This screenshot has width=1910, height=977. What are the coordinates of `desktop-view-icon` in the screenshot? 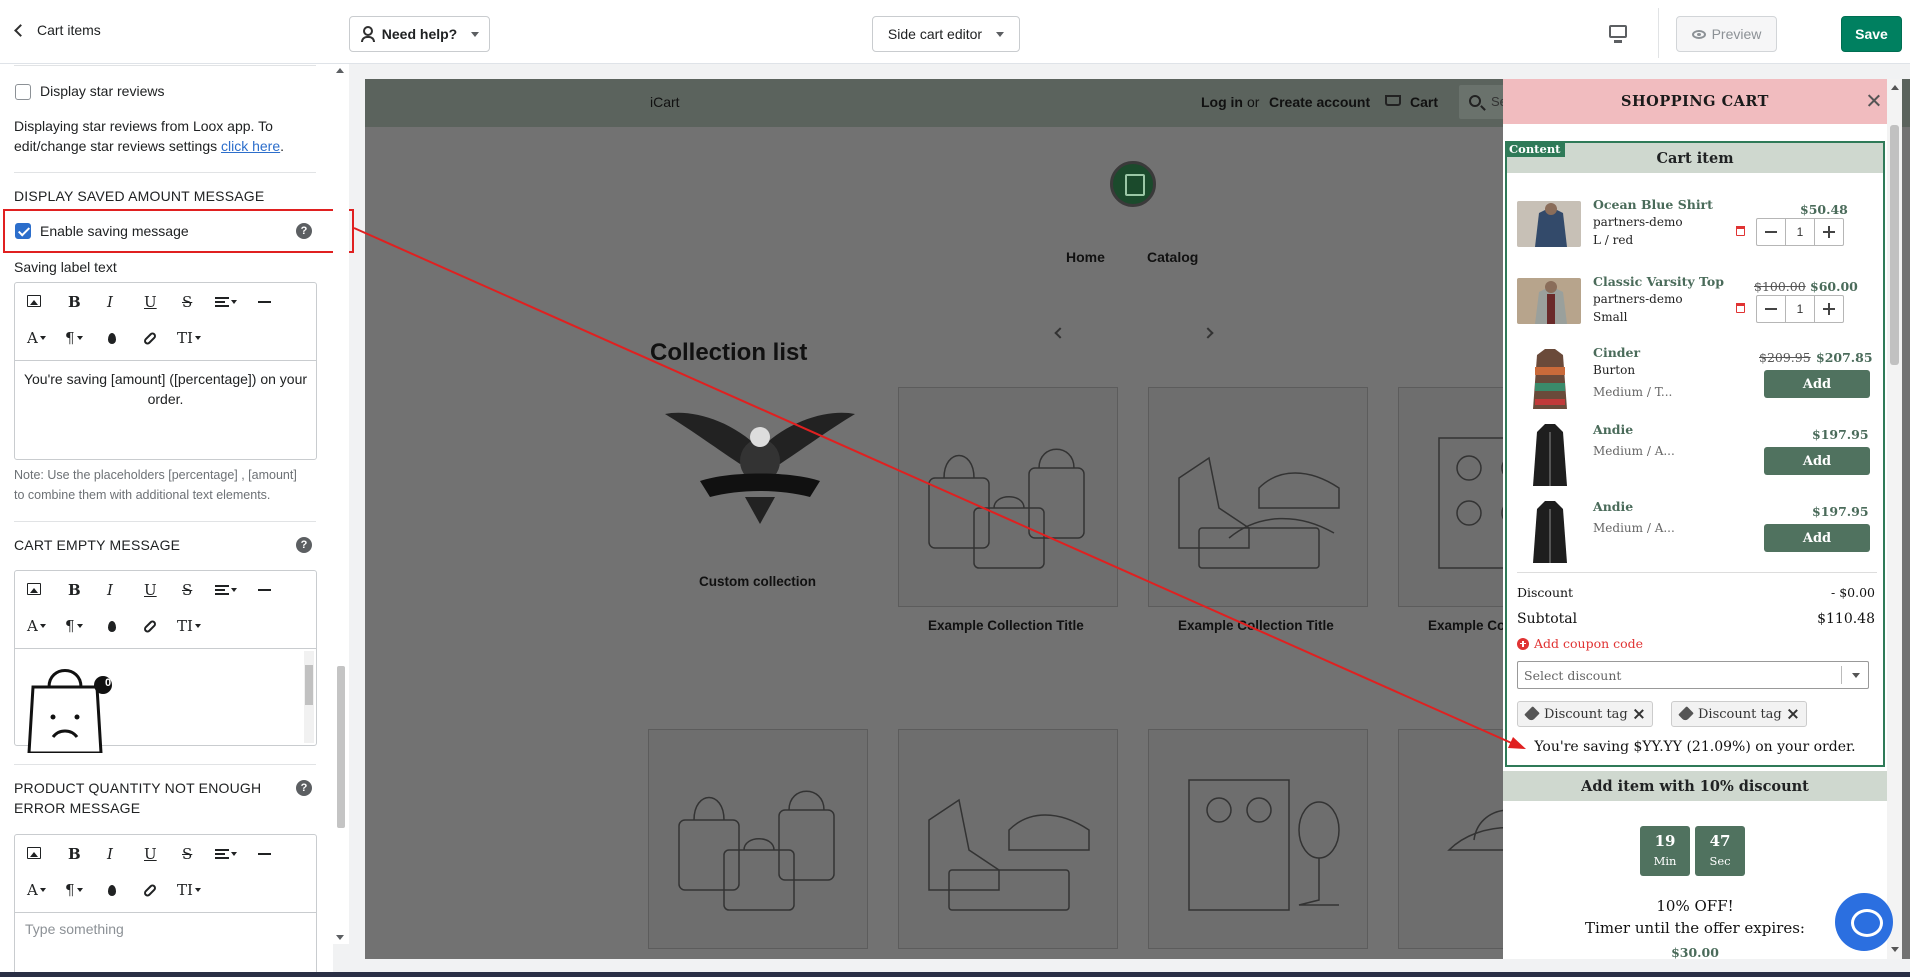 It's located at (1618, 34).